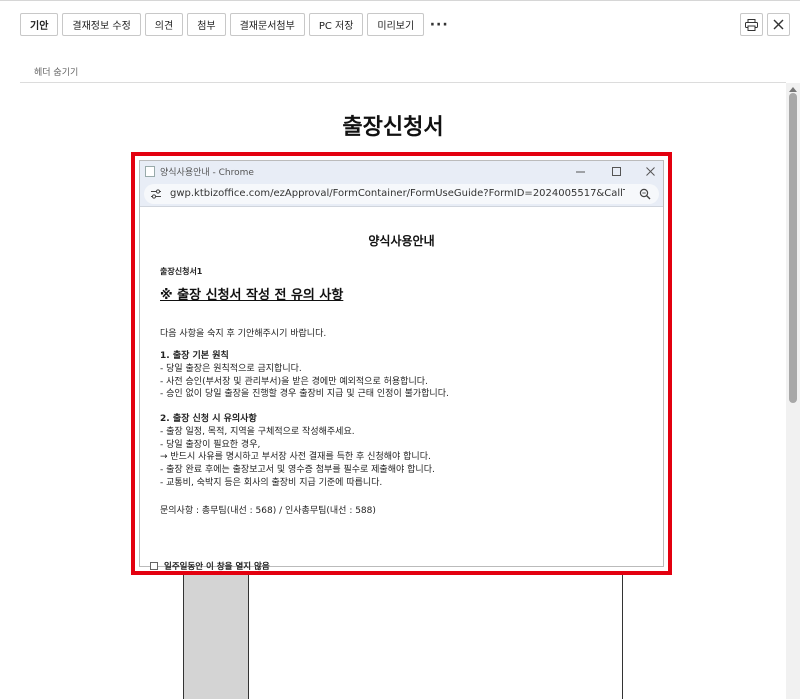  What do you see at coordinates (267, 24) in the screenshot?
I see `attach-approval-doc-button: 결재문서첨부` at bounding box center [267, 24].